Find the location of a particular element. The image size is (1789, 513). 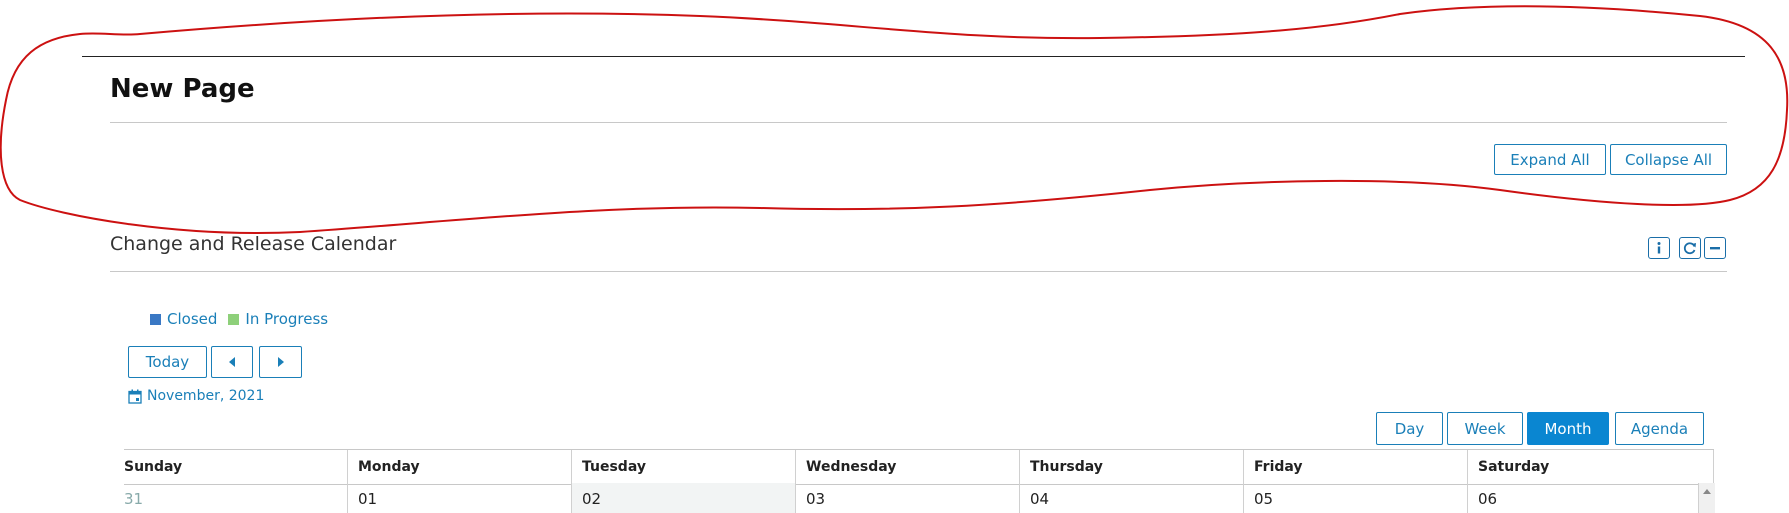

collapse-all-button: Collapse All is located at coordinates (1668, 159).